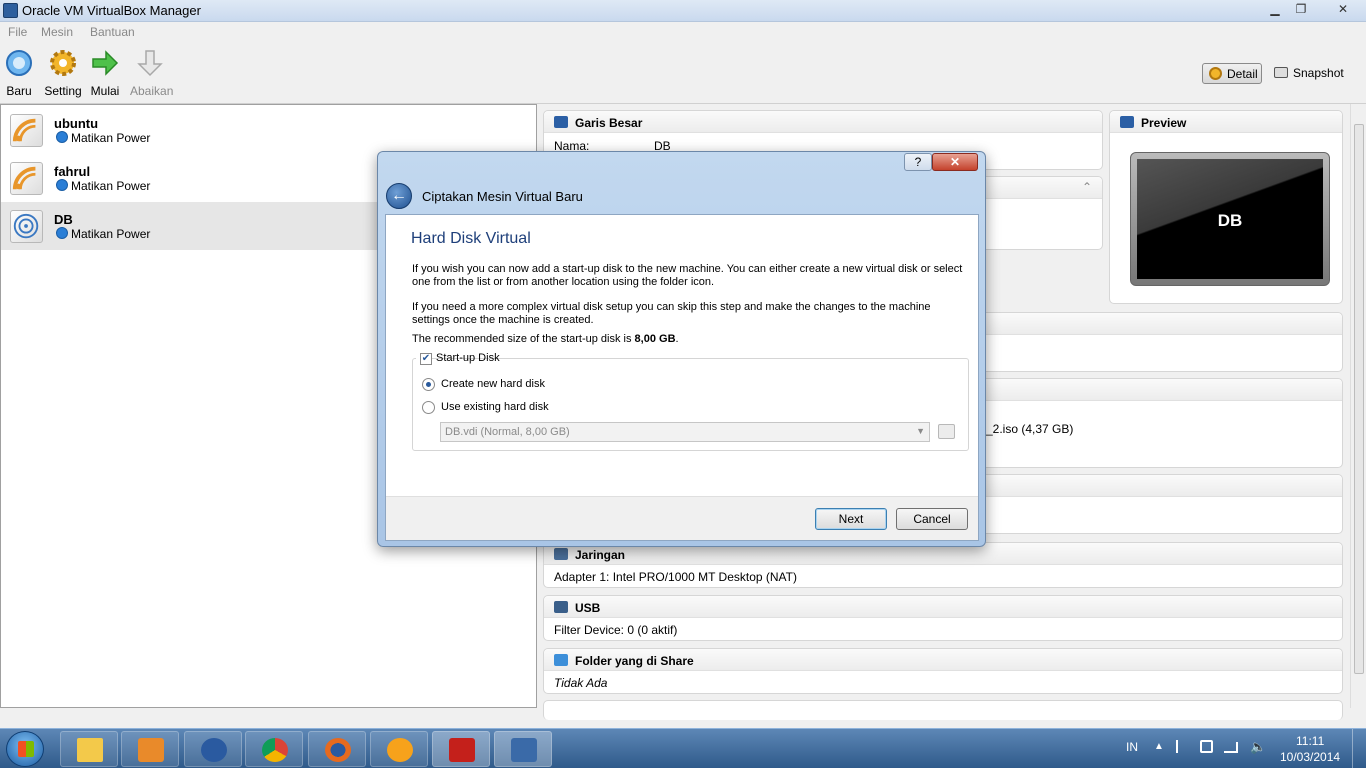 The height and width of the screenshot is (768, 1366). What do you see at coordinates (683, 11) in the screenshot?
I see `title-bar: Oracle VM VirtualBox Manager ▁ ❐ ✕` at bounding box center [683, 11].